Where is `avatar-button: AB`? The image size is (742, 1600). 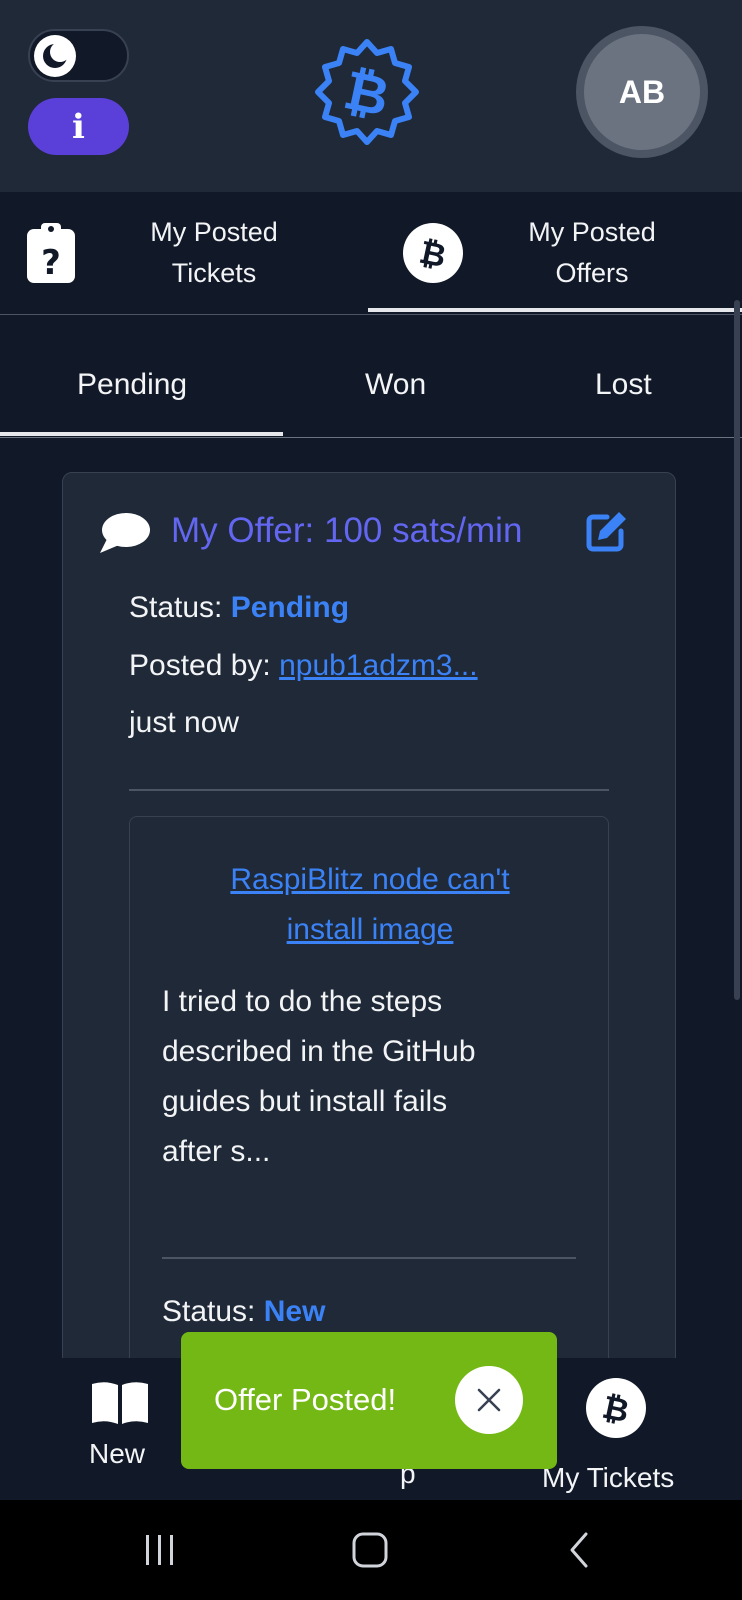
avatar-button: AB is located at coordinates (642, 92).